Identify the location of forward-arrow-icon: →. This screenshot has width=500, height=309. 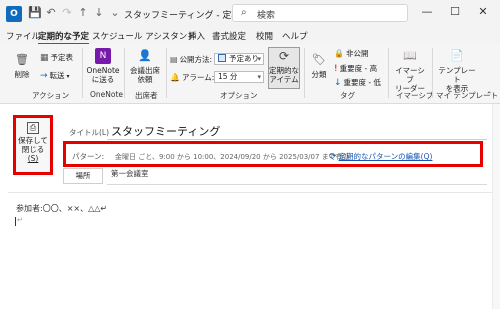
(44, 76).